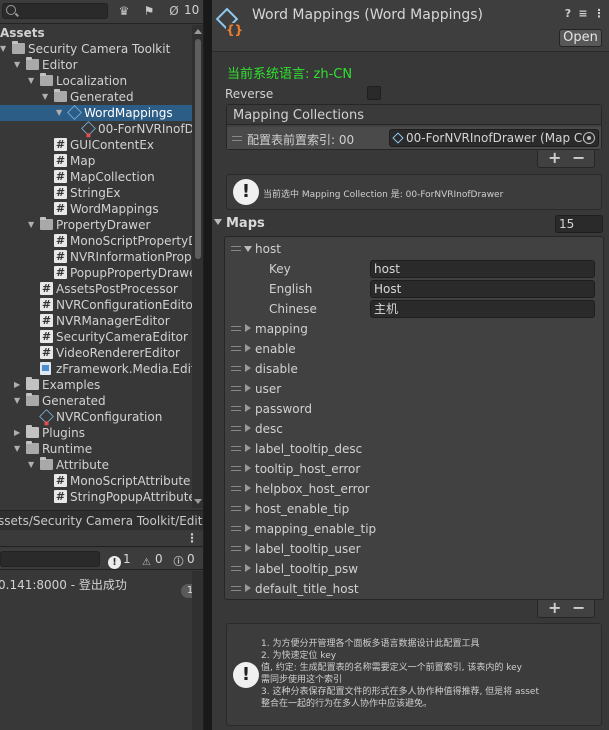  Describe the element at coordinates (174, 11) in the screenshot. I see `hidden-packages-icon: Ø` at that location.